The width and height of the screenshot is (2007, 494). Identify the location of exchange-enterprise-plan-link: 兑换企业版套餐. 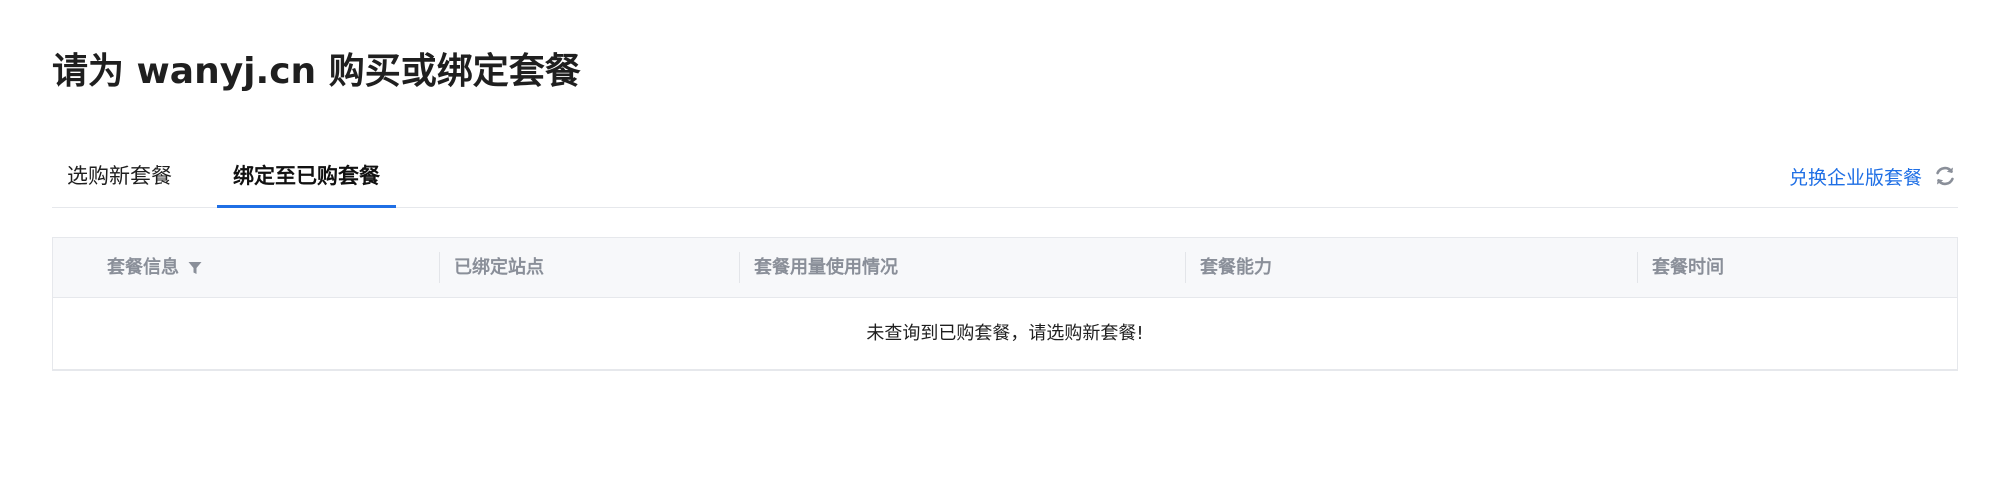
(1873, 176).